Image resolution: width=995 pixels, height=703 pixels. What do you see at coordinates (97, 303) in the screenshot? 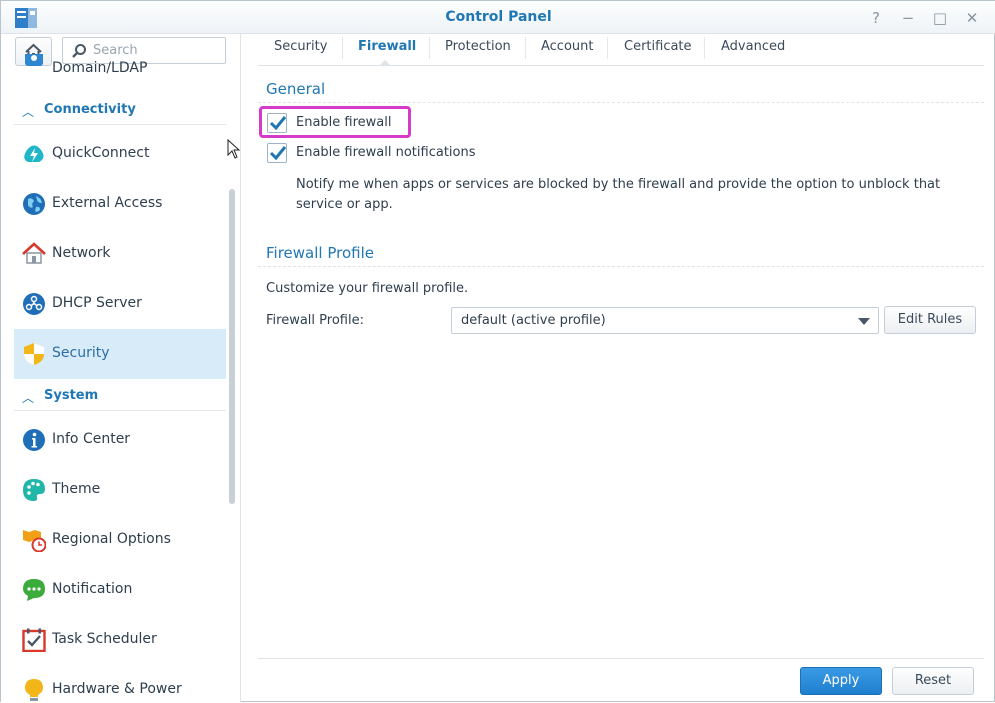
I see `sidebar-item-label: DHCP Server` at bounding box center [97, 303].